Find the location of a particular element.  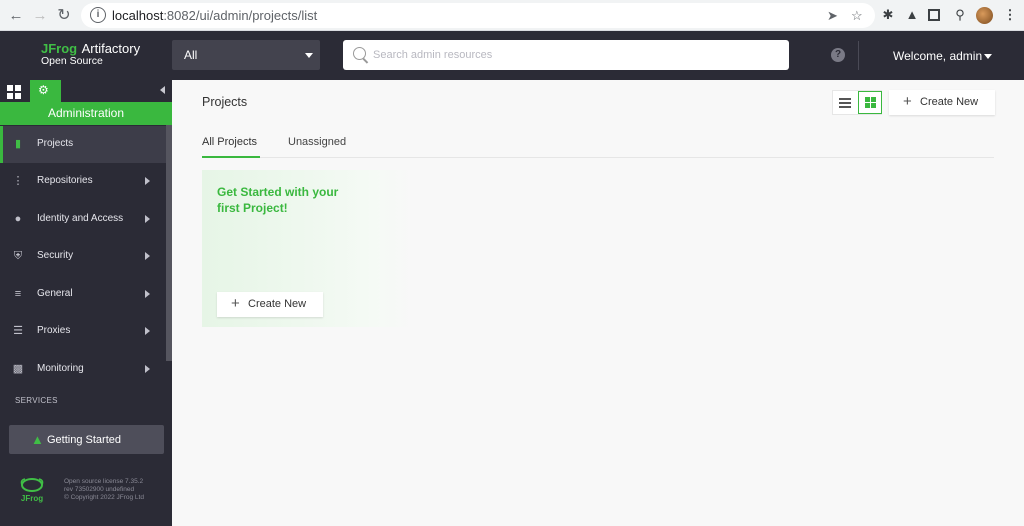

bookmark-star-icon: ☆ is located at coordinates (857, 16).